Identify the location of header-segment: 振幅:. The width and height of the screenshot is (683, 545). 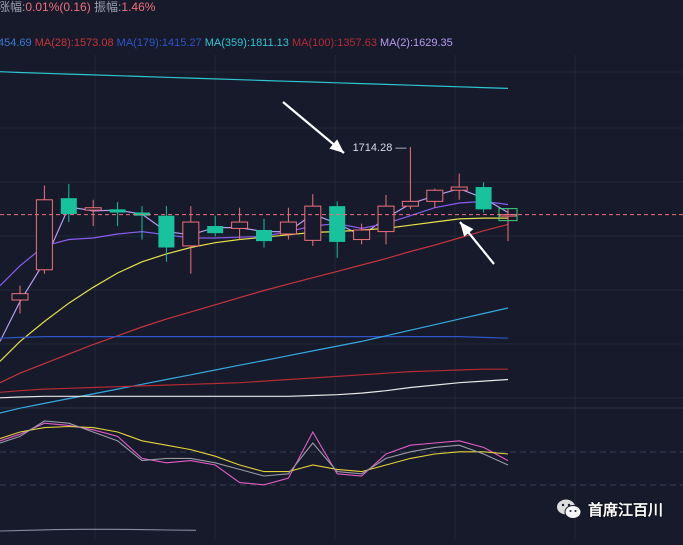
(106, 7).